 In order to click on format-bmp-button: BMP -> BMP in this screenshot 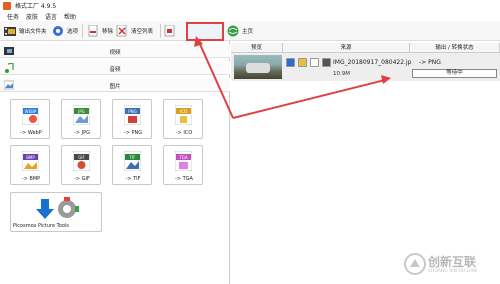, I will do `click(30, 165)`.